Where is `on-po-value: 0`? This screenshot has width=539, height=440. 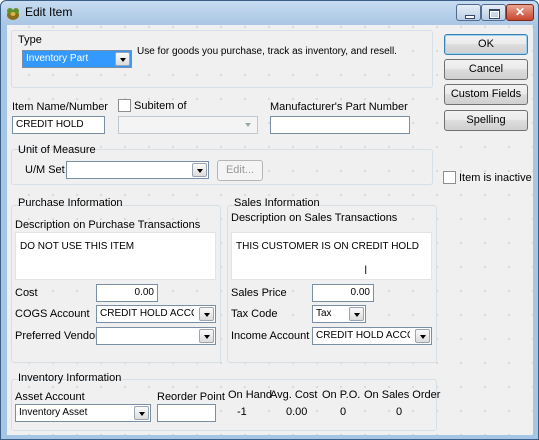
on-po-value: 0 is located at coordinates (343, 412).